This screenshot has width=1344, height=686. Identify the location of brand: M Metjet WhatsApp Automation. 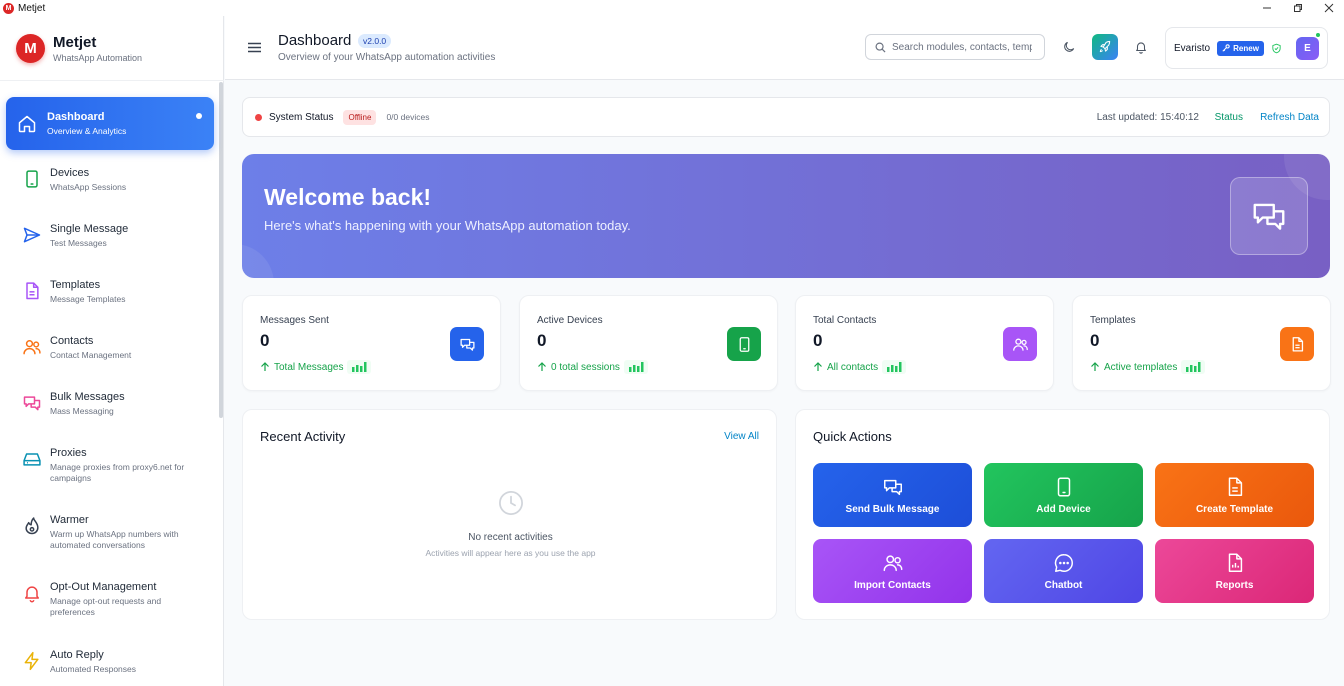
(79, 48).